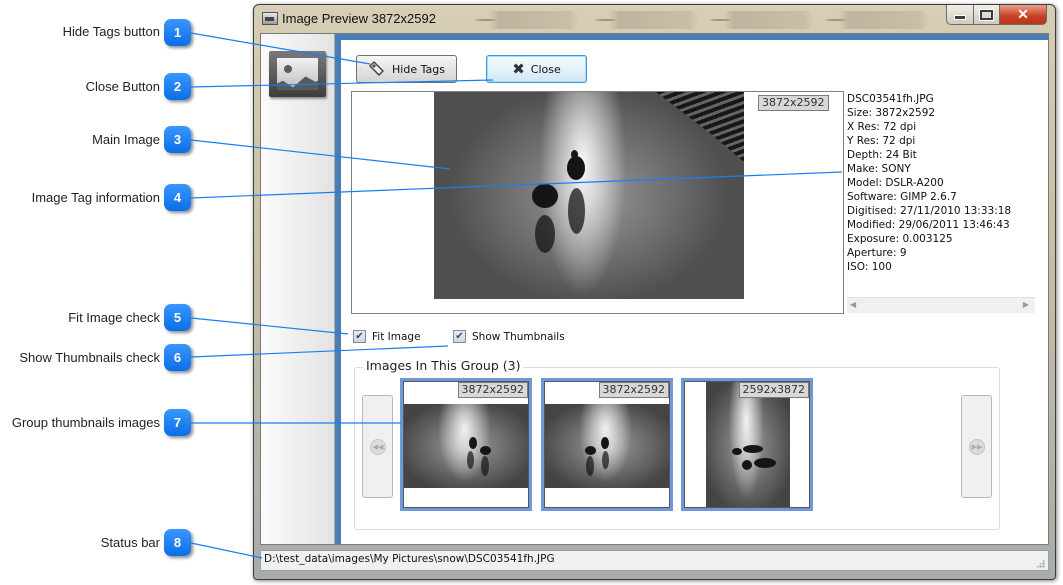 The image size is (1063, 585). What do you see at coordinates (177, 32) in the screenshot?
I see `callout-badge-1: 1` at bounding box center [177, 32].